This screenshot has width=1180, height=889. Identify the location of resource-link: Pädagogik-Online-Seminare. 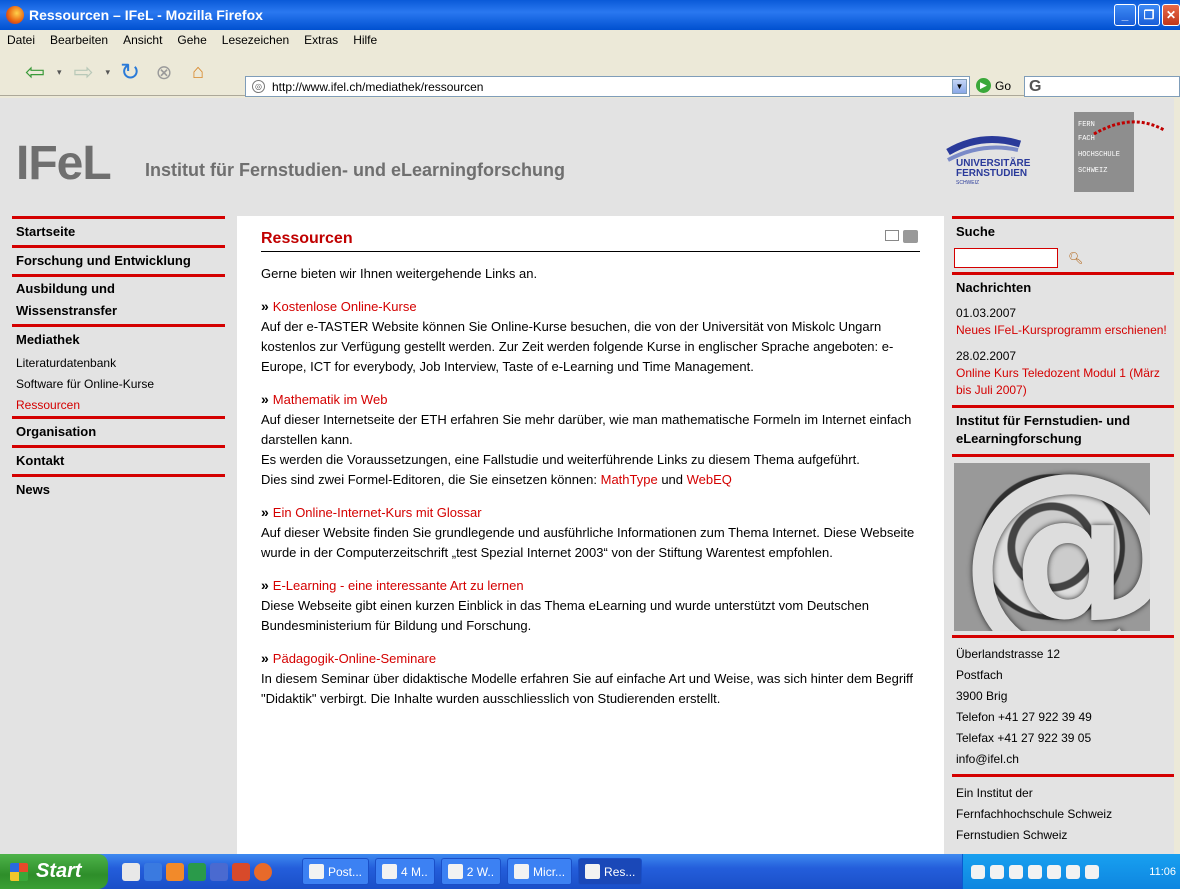
(354, 658).